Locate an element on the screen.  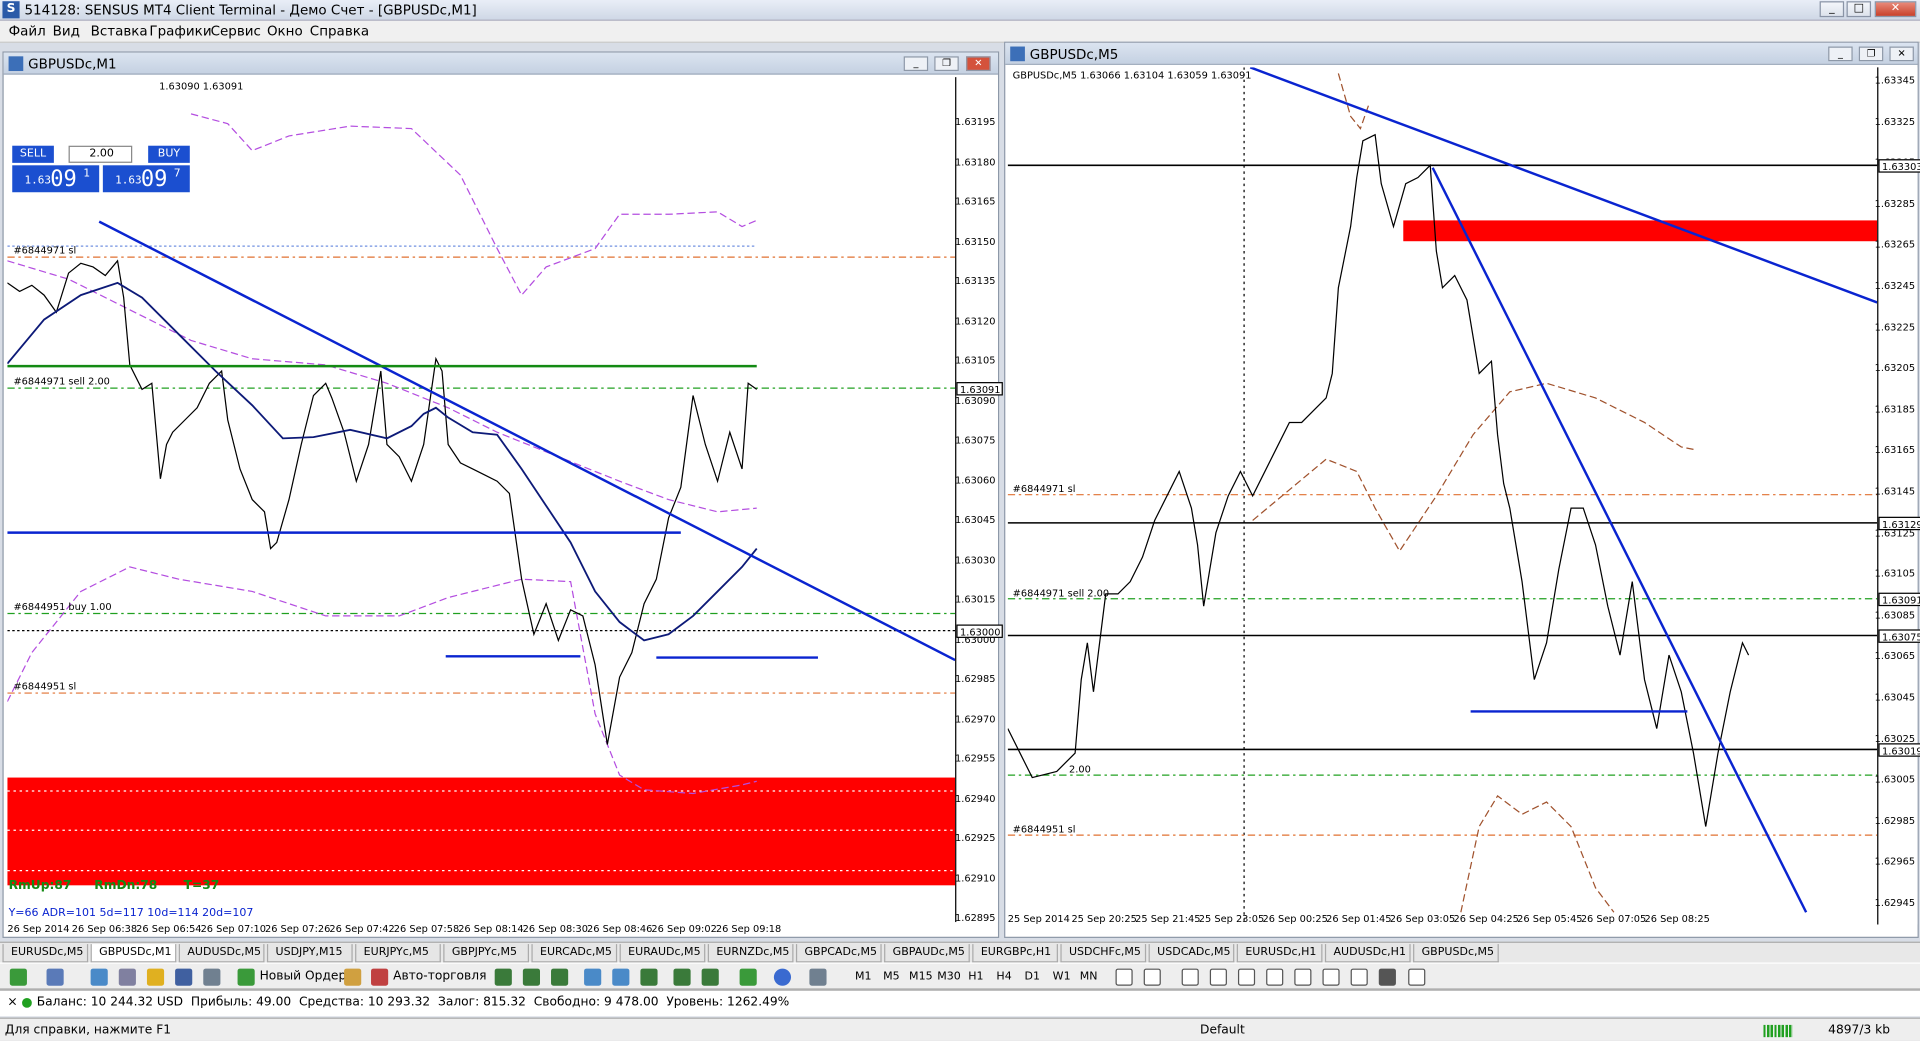
menu-help: Справка is located at coordinates (339, 31).